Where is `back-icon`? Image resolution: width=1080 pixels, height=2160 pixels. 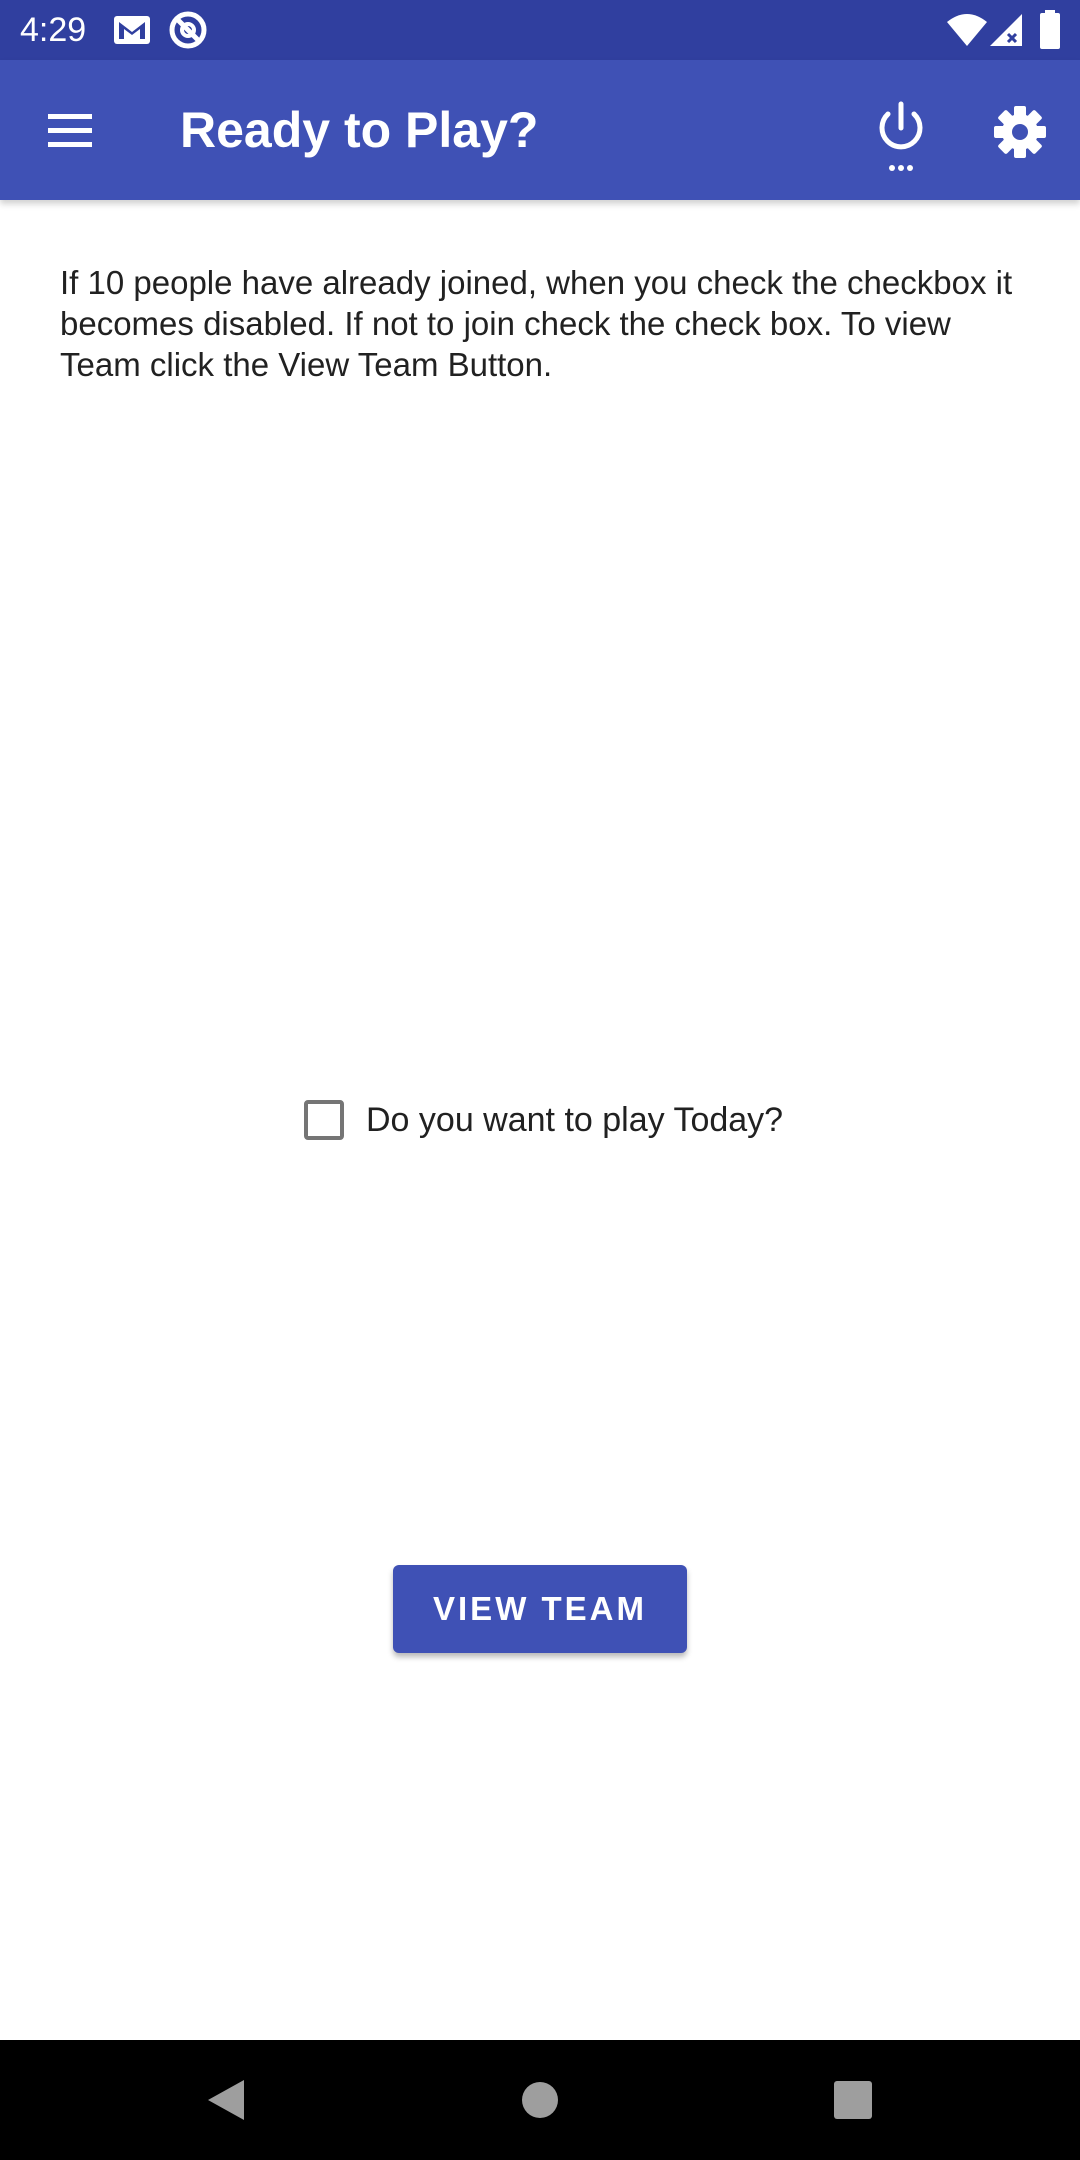
back-icon is located at coordinates (226, 2100).